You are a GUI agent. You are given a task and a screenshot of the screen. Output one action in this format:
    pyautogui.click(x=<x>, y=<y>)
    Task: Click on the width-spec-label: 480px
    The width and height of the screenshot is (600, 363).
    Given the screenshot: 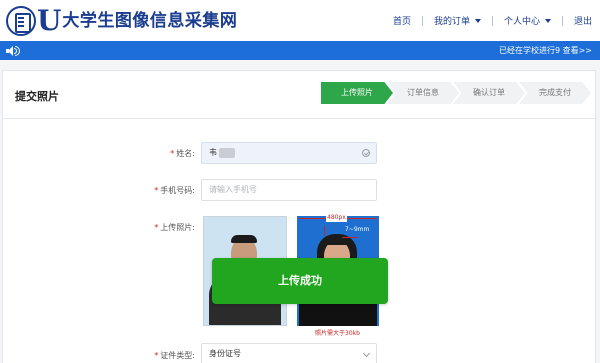 What is the action you would take?
    pyautogui.click(x=336, y=218)
    